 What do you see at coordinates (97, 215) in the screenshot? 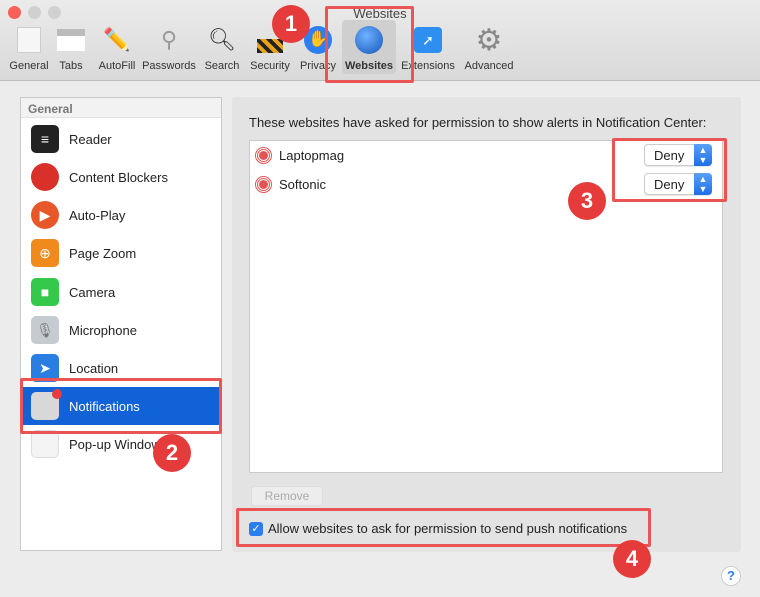
I see `sidebar-item-label: Auto-Play` at bounding box center [97, 215].